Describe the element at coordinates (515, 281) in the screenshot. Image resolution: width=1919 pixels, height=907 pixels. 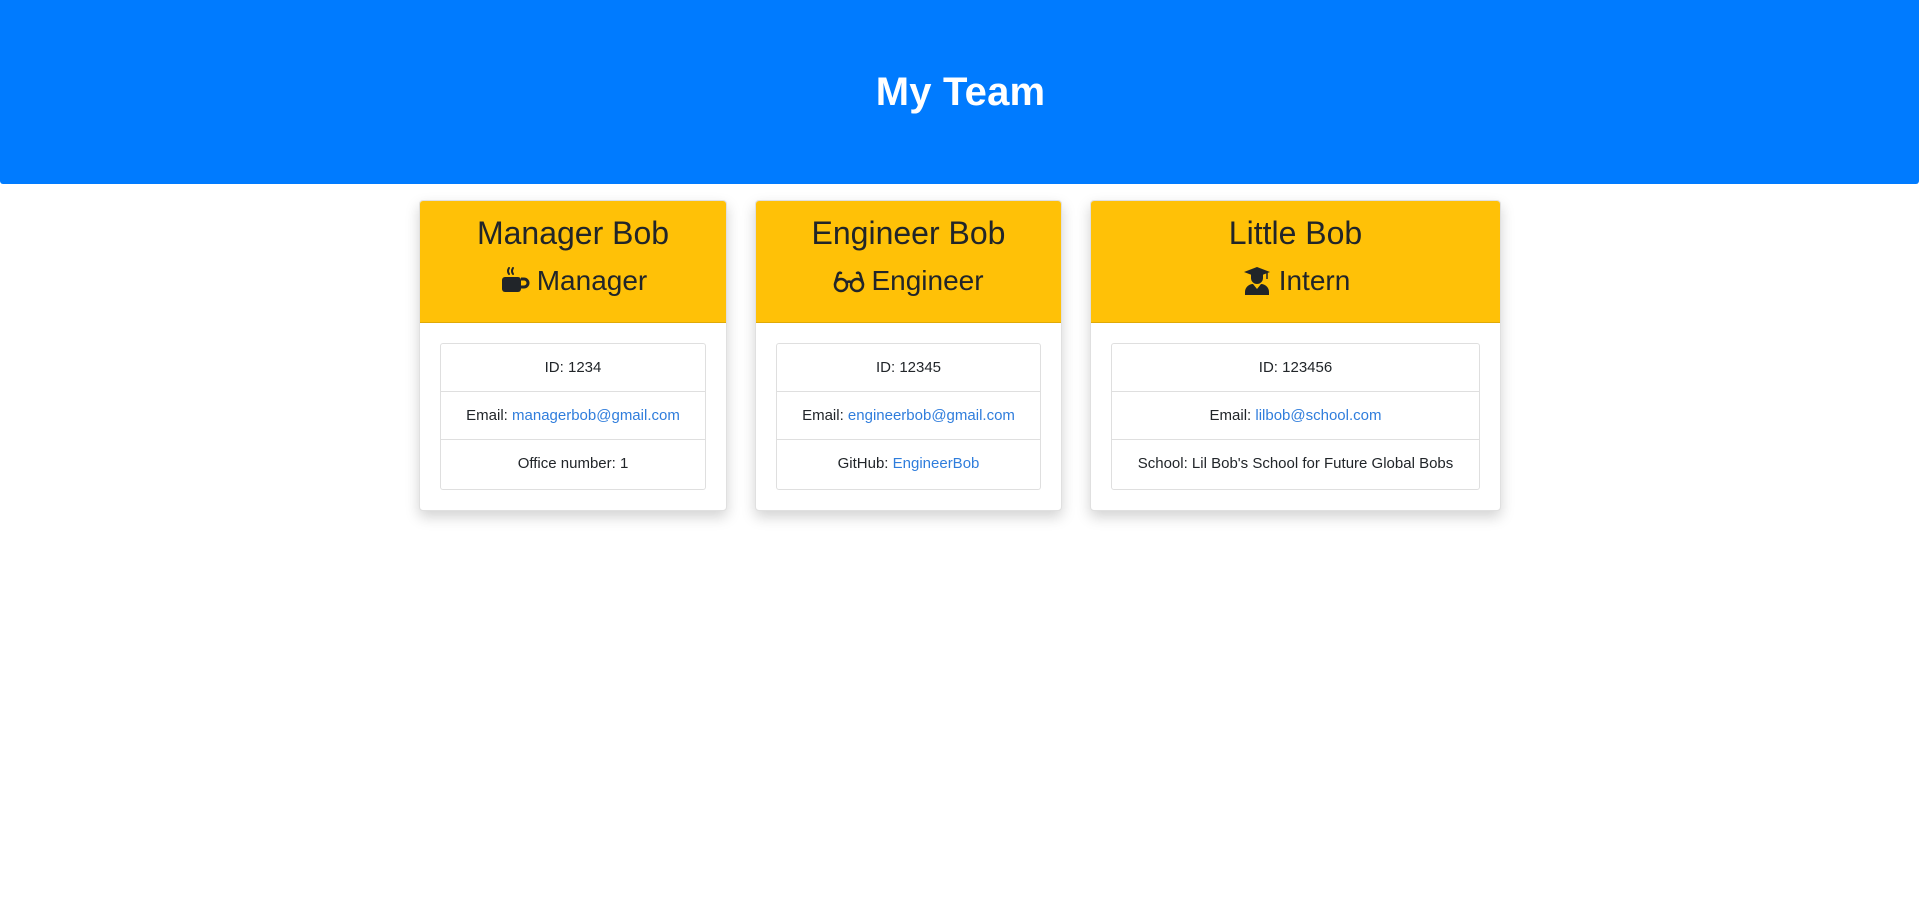
I see `mug-hot-icon` at that location.